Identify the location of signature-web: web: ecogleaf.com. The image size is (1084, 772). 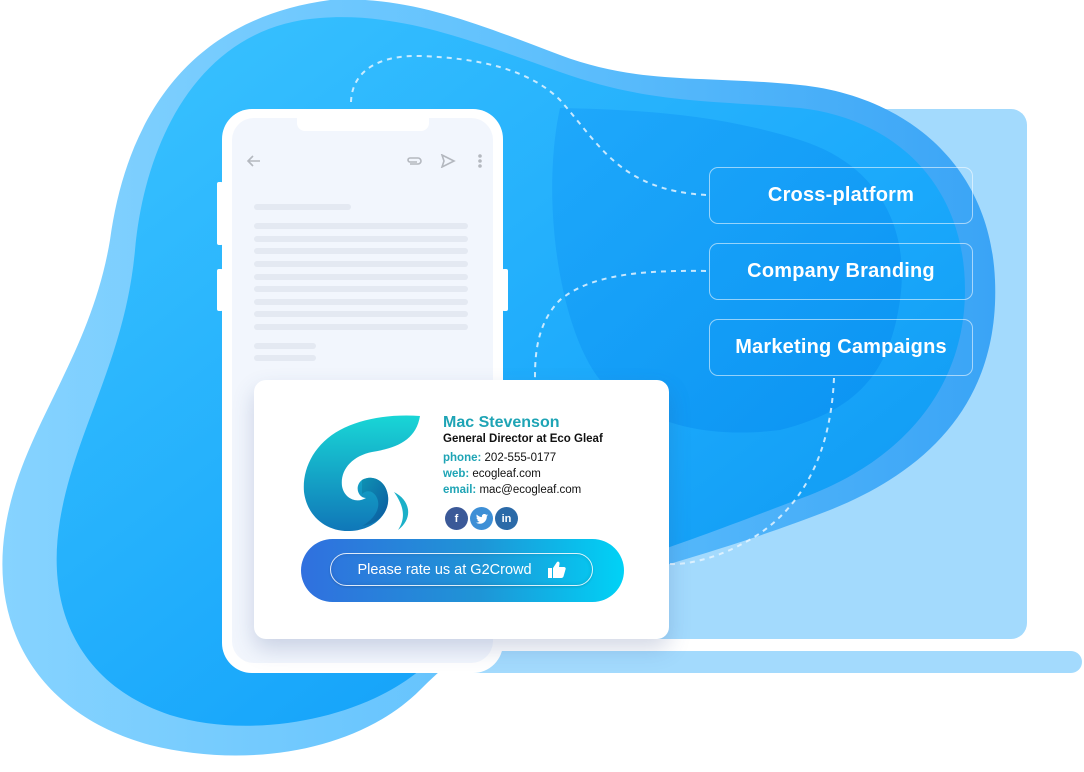
(523, 474).